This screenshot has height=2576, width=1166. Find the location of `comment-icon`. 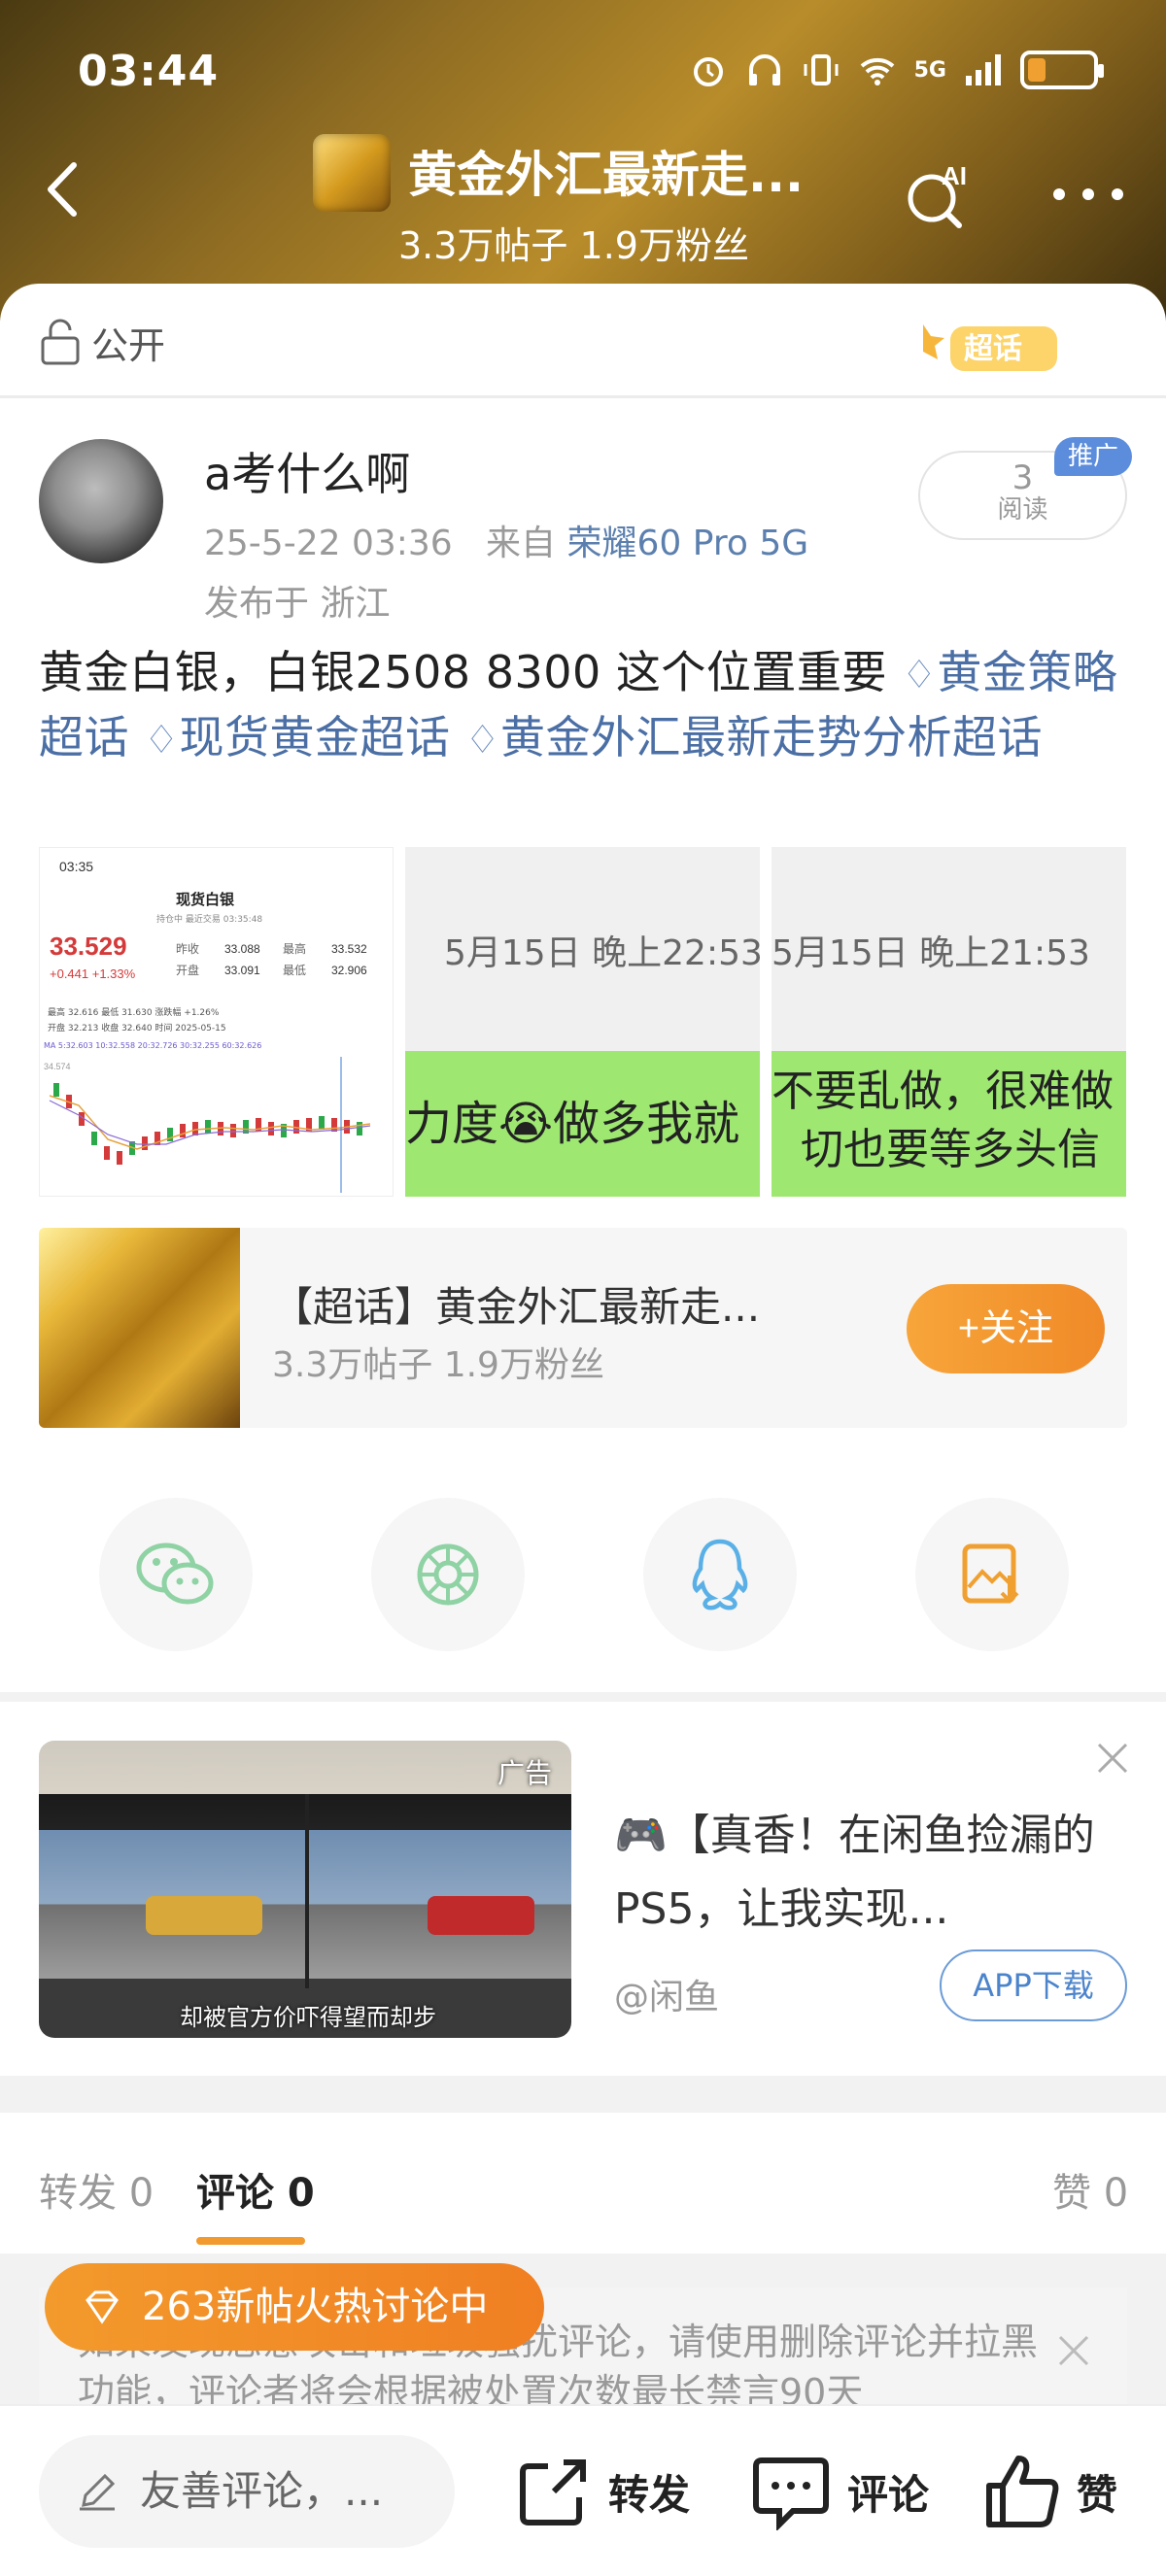

comment-icon is located at coordinates (791, 2493).